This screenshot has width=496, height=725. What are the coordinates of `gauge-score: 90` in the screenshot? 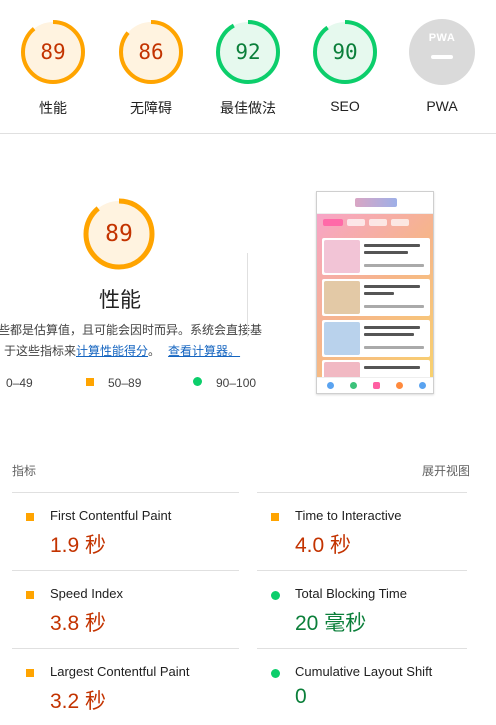 It's located at (345, 52).